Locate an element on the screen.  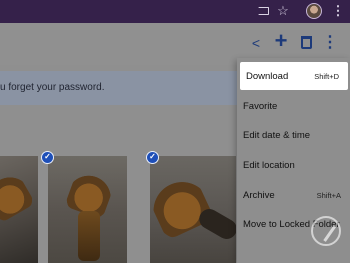
kebab-icon: ⋮ is located at coordinates (338, 11).